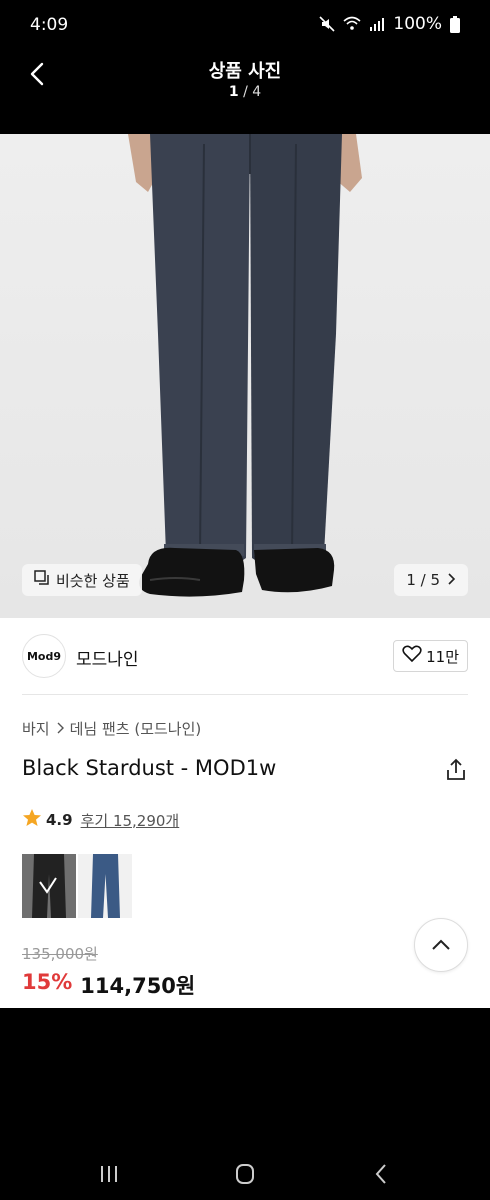 The image size is (490, 1200). I want to click on product-title: Black Stardust - MOD1w, so click(149, 768).